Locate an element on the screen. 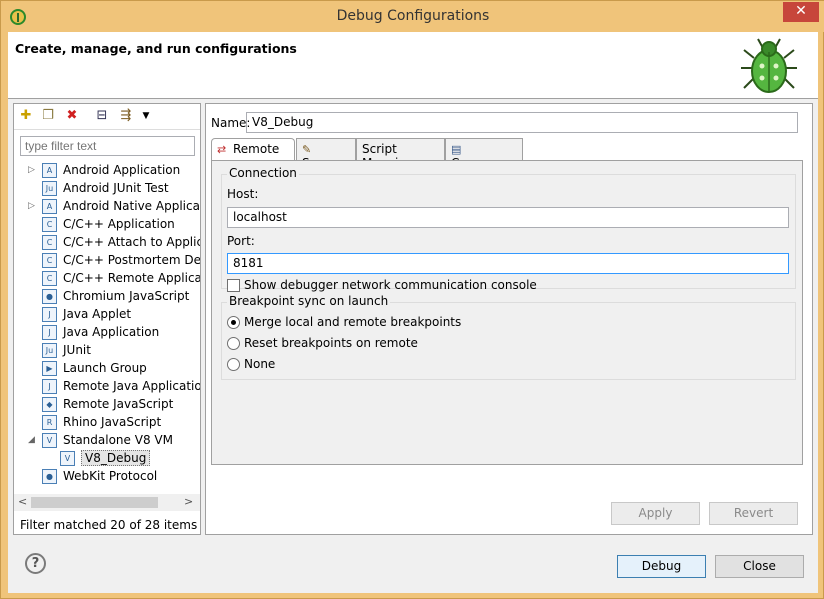 The image size is (824, 599). delete-icon: ✖ is located at coordinates (72, 116).